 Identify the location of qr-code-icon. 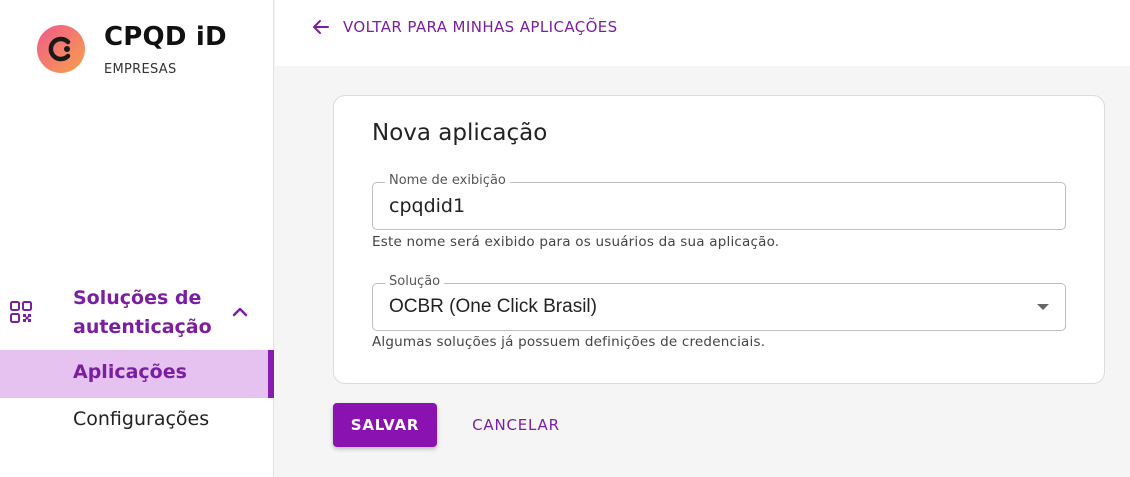
(21, 312).